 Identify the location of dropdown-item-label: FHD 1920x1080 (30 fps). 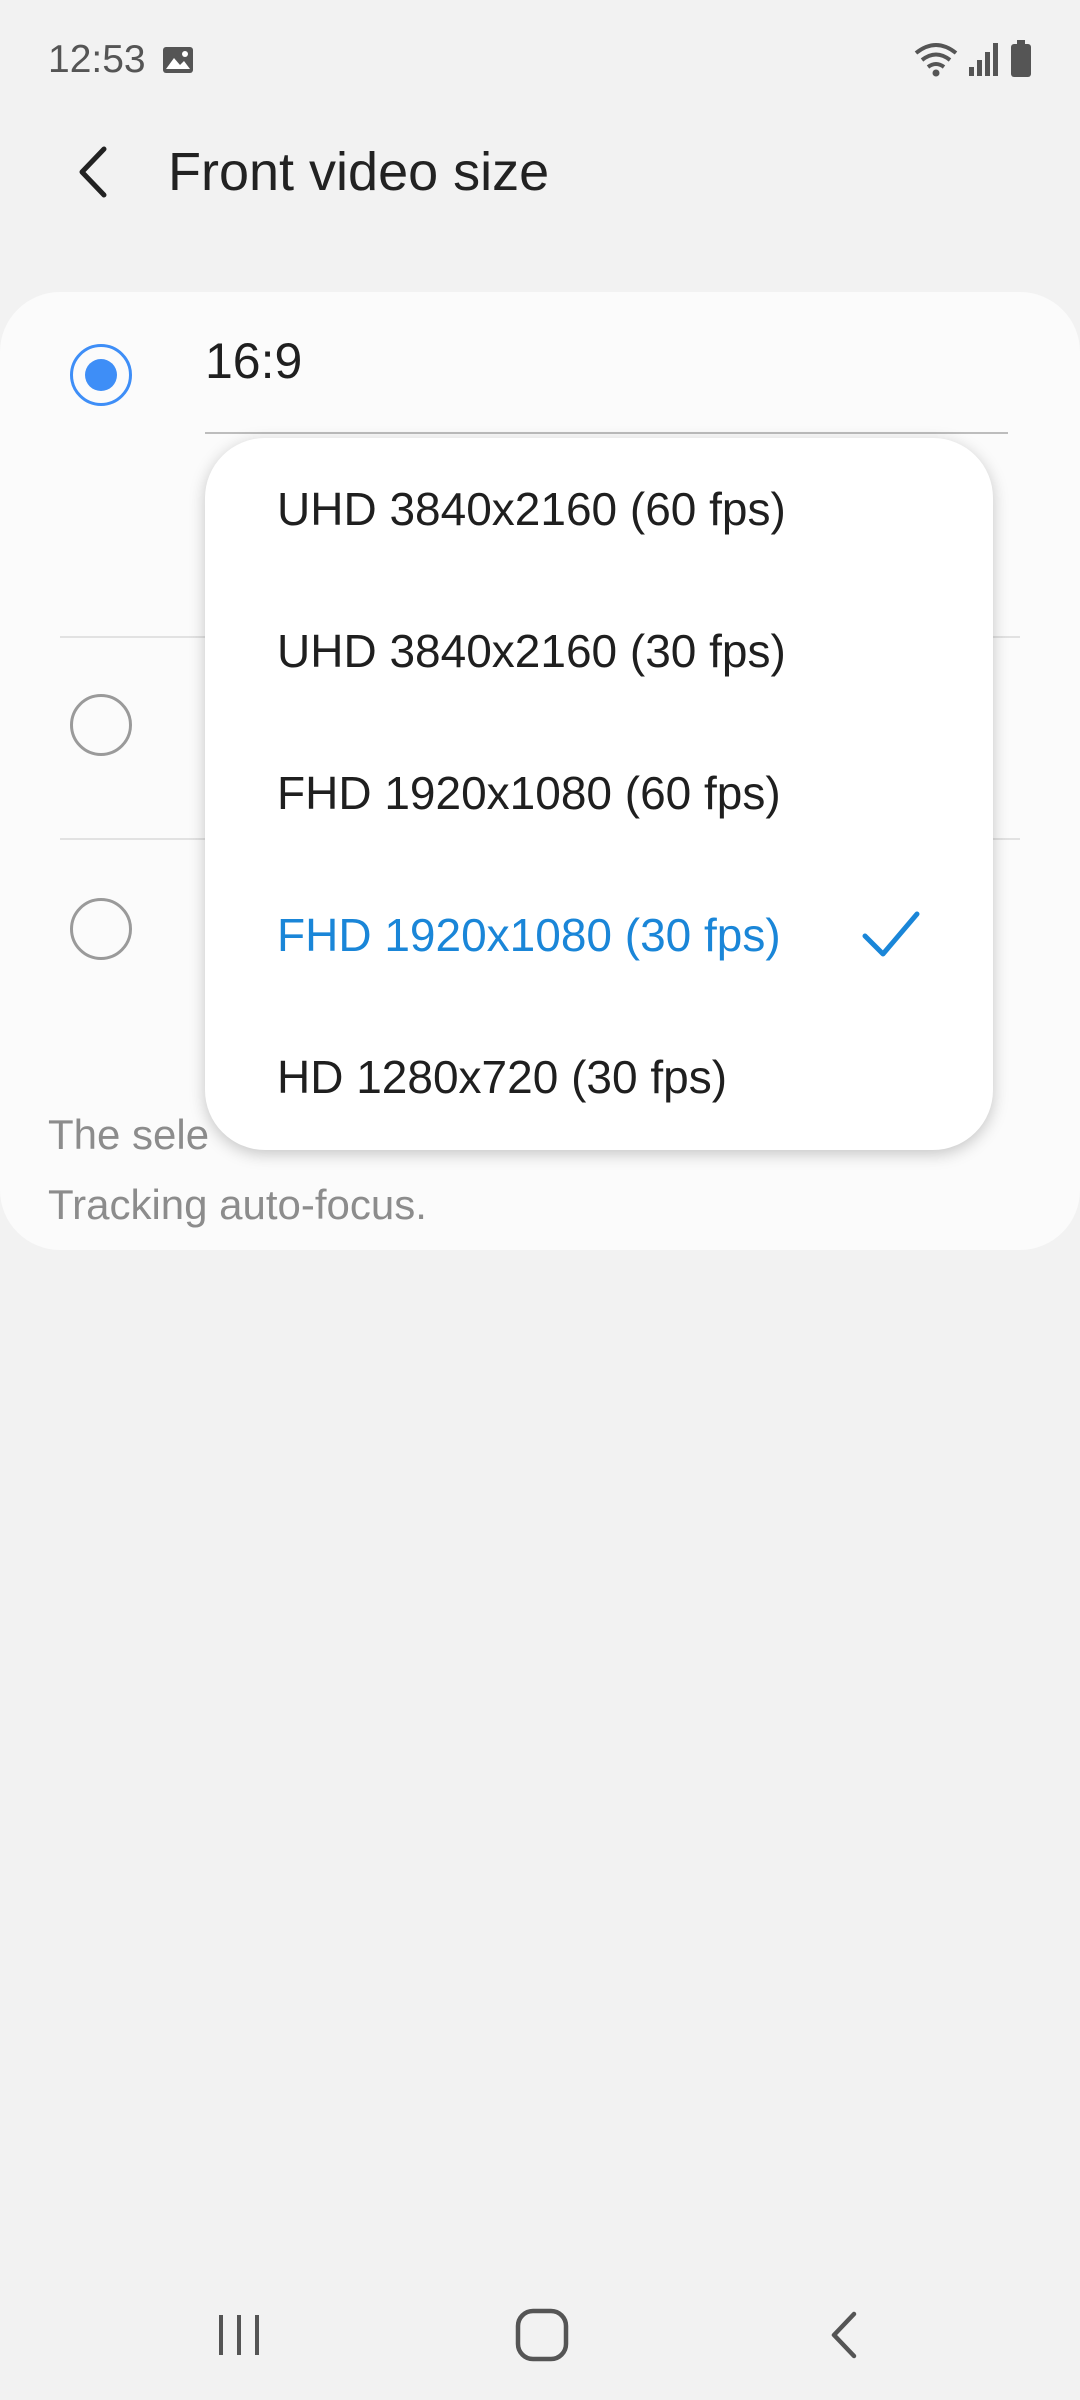
(529, 935).